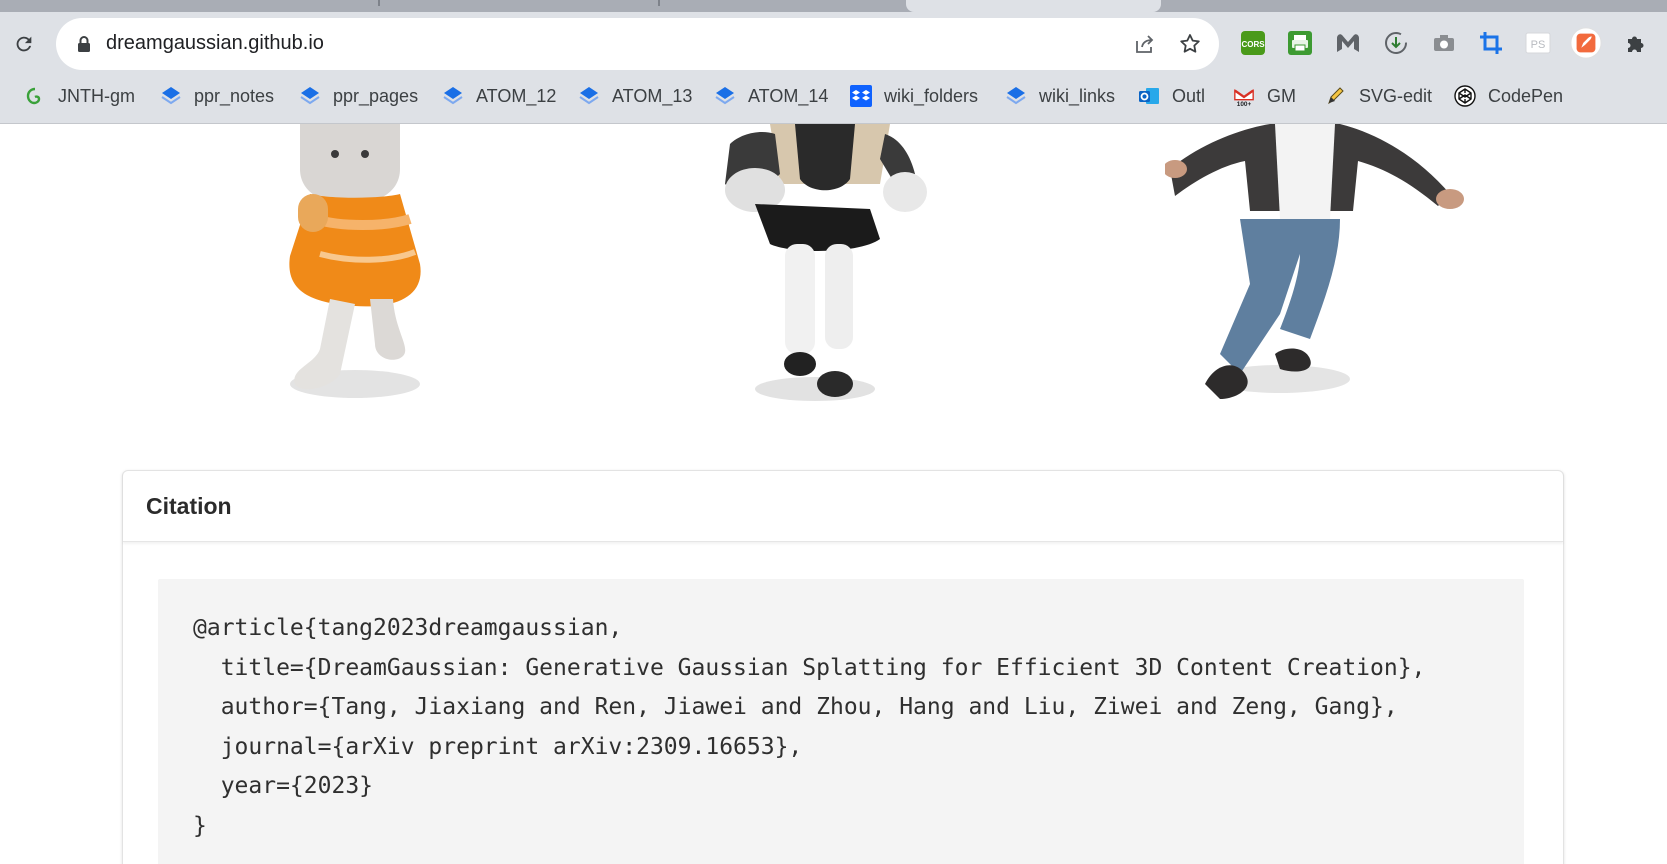 The width and height of the screenshot is (1667, 864). I want to click on puzzle-icon, so click(1636, 44).